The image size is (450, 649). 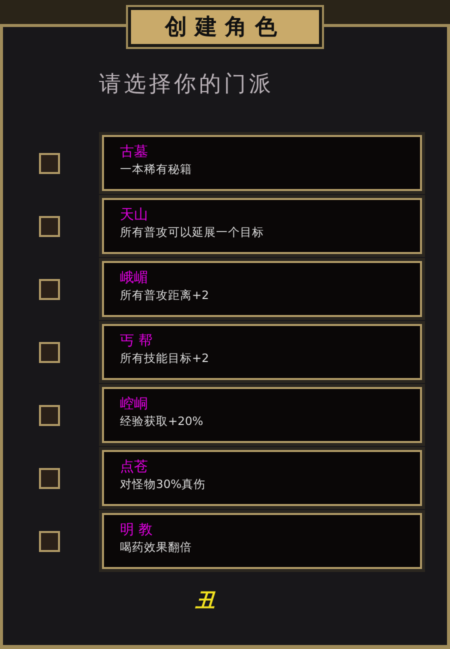 I want to click on footer-text: 丑, so click(x=205, y=600).